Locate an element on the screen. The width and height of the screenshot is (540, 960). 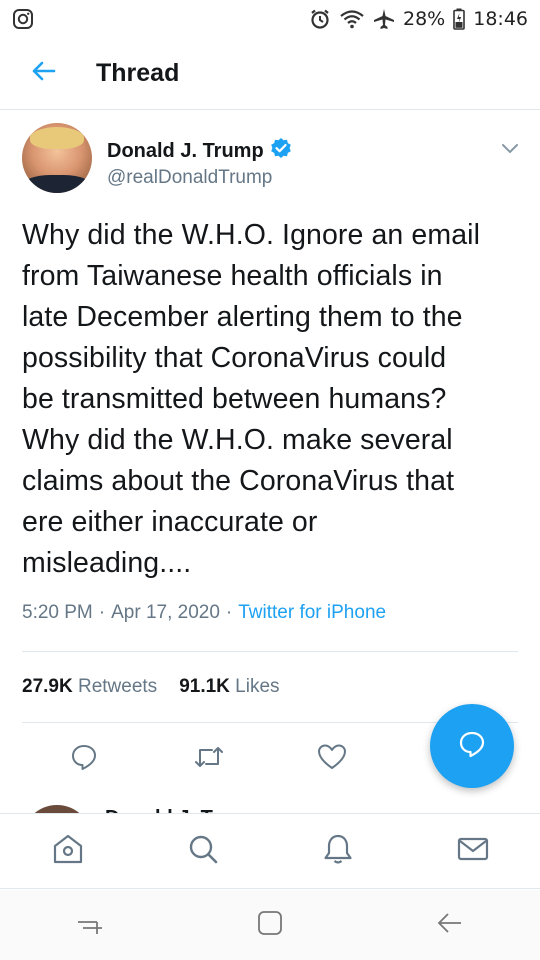
back-icon is located at coordinates (450, 925).